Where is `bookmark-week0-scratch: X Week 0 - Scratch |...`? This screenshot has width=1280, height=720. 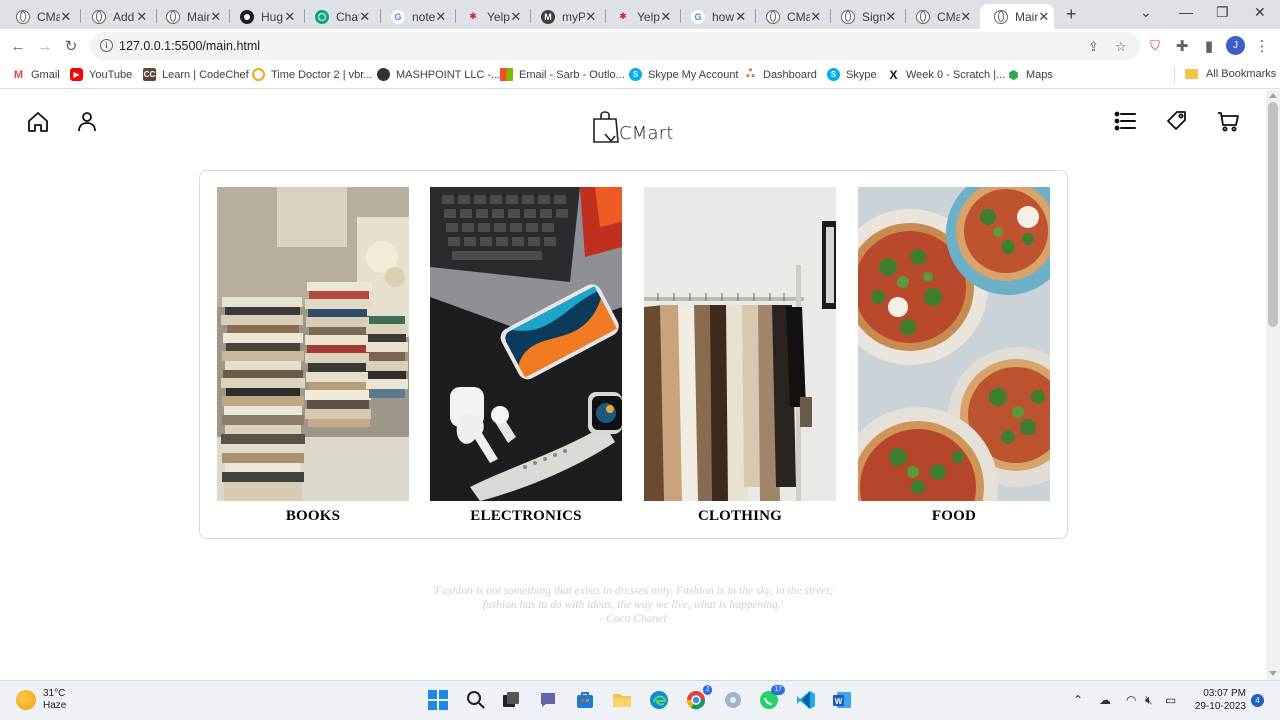
bookmark-week0-scratch: X Week 0 - Scratch |... is located at coordinates (946, 75).